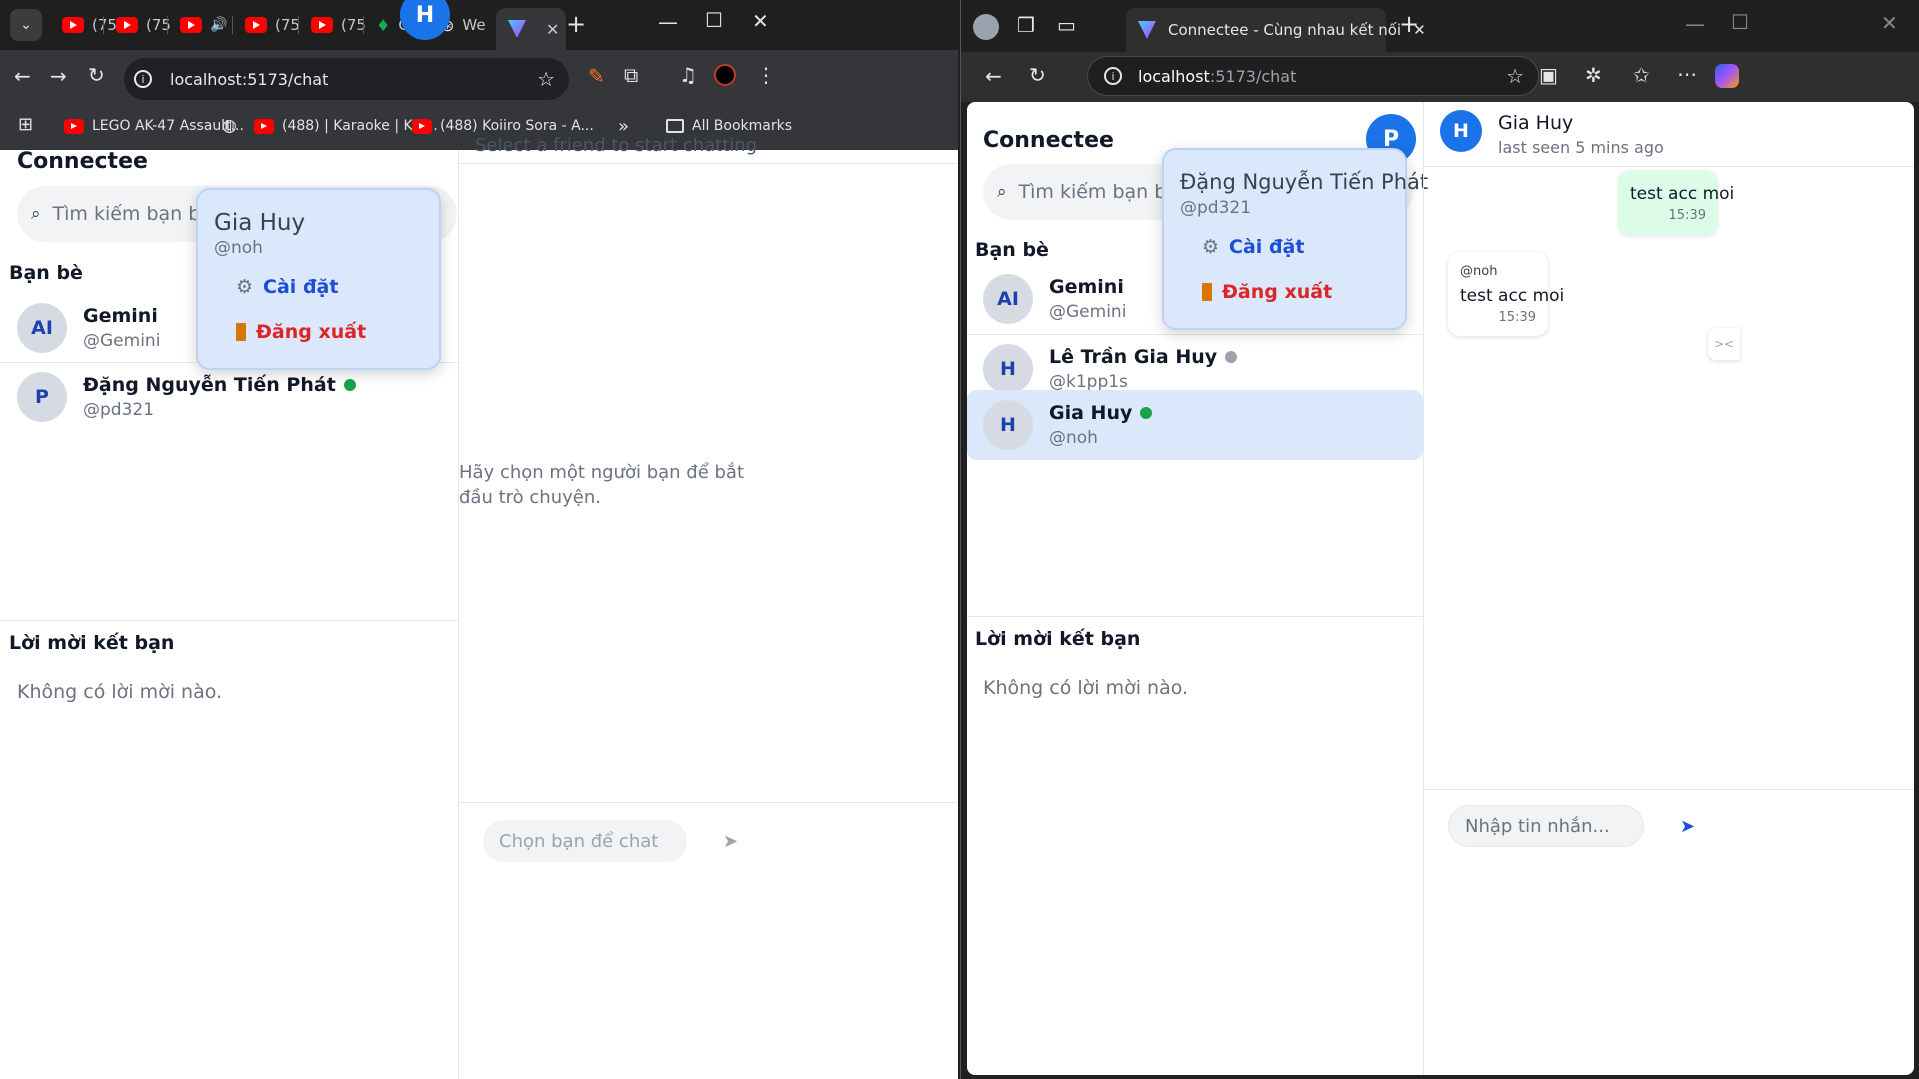 Image resolution: width=1919 pixels, height=1079 pixels. What do you see at coordinates (688, 75) in the screenshot?
I see `media-control-icon: ♫` at bounding box center [688, 75].